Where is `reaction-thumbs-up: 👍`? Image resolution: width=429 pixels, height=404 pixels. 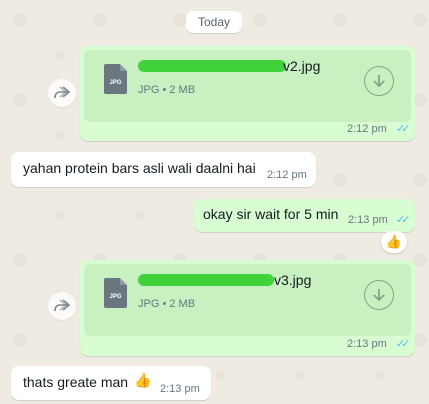 reaction-thumbs-up: 👍 is located at coordinates (394, 242).